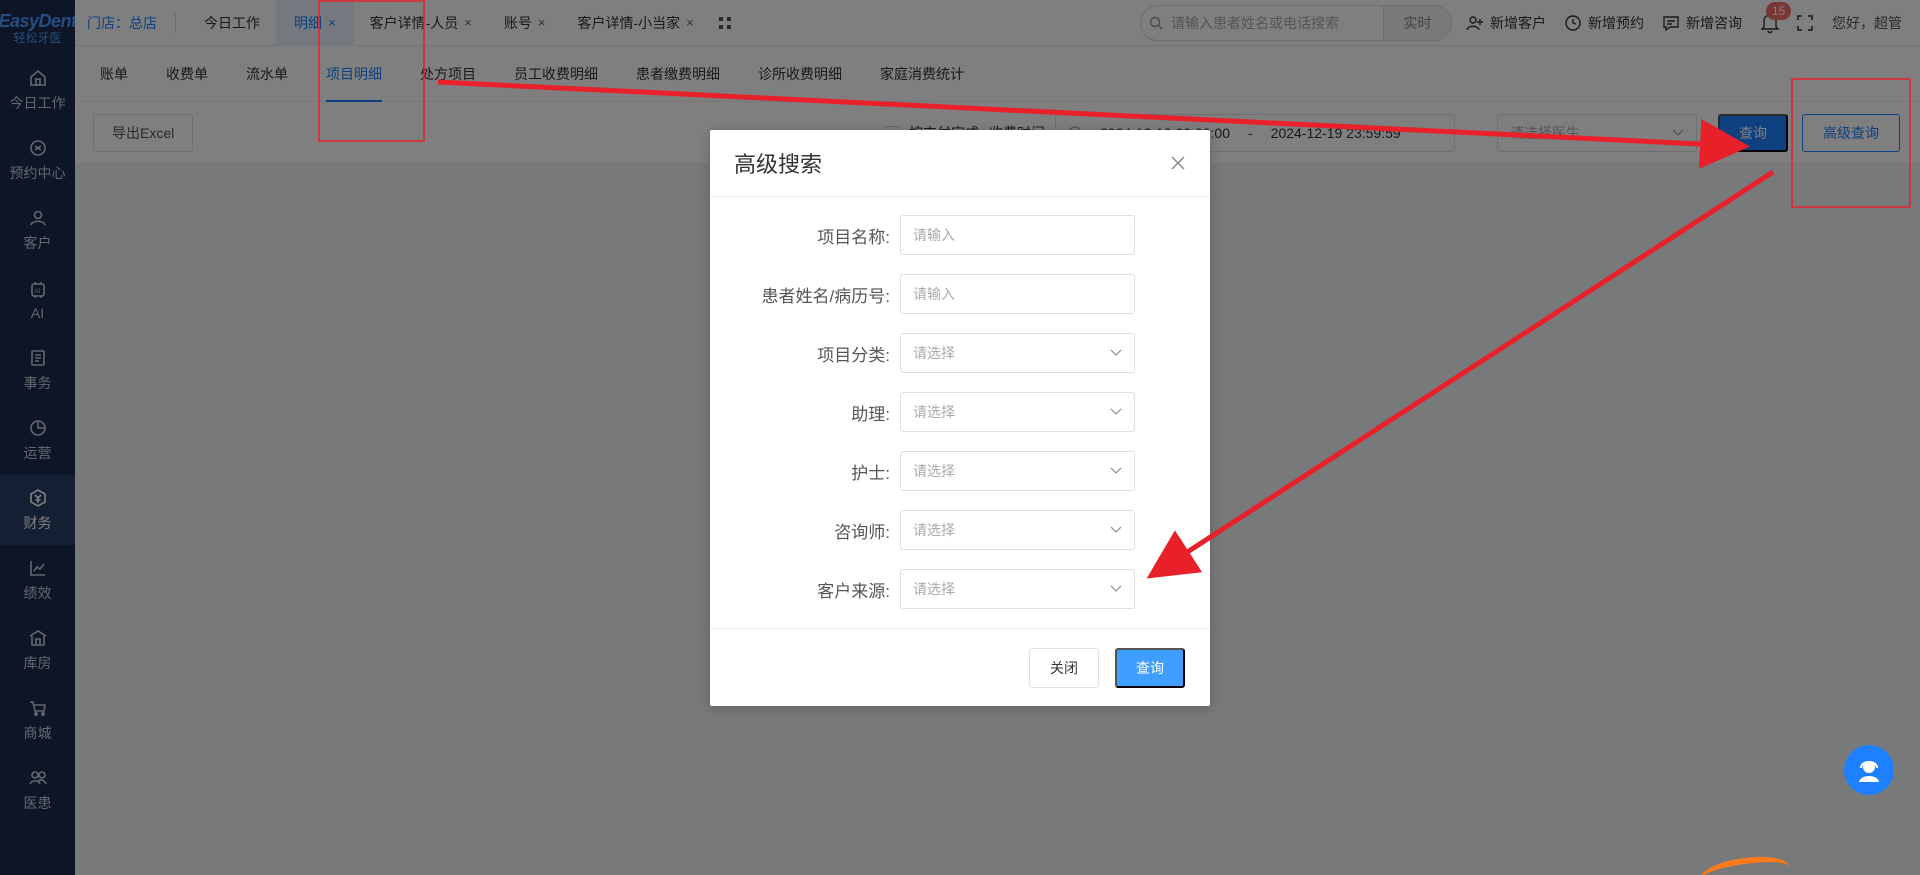 This screenshot has height=875, width=1920. What do you see at coordinates (862, 532) in the screenshot?
I see `consultant-label: 咨询师:` at bounding box center [862, 532].